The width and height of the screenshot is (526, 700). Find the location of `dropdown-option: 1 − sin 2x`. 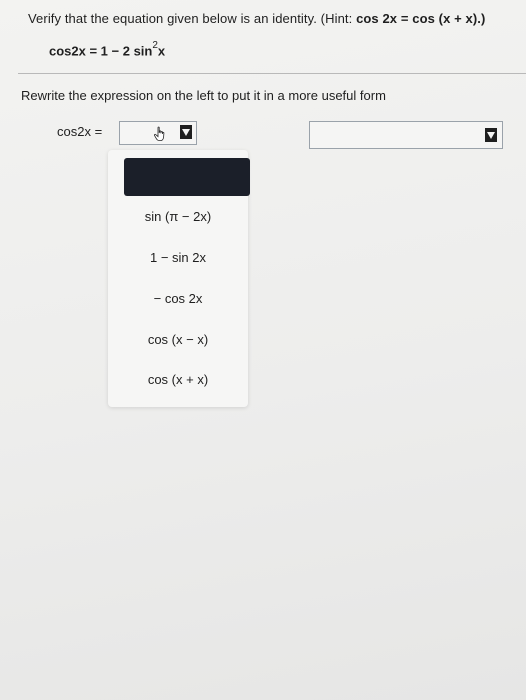

dropdown-option: 1 − sin 2x is located at coordinates (178, 257).